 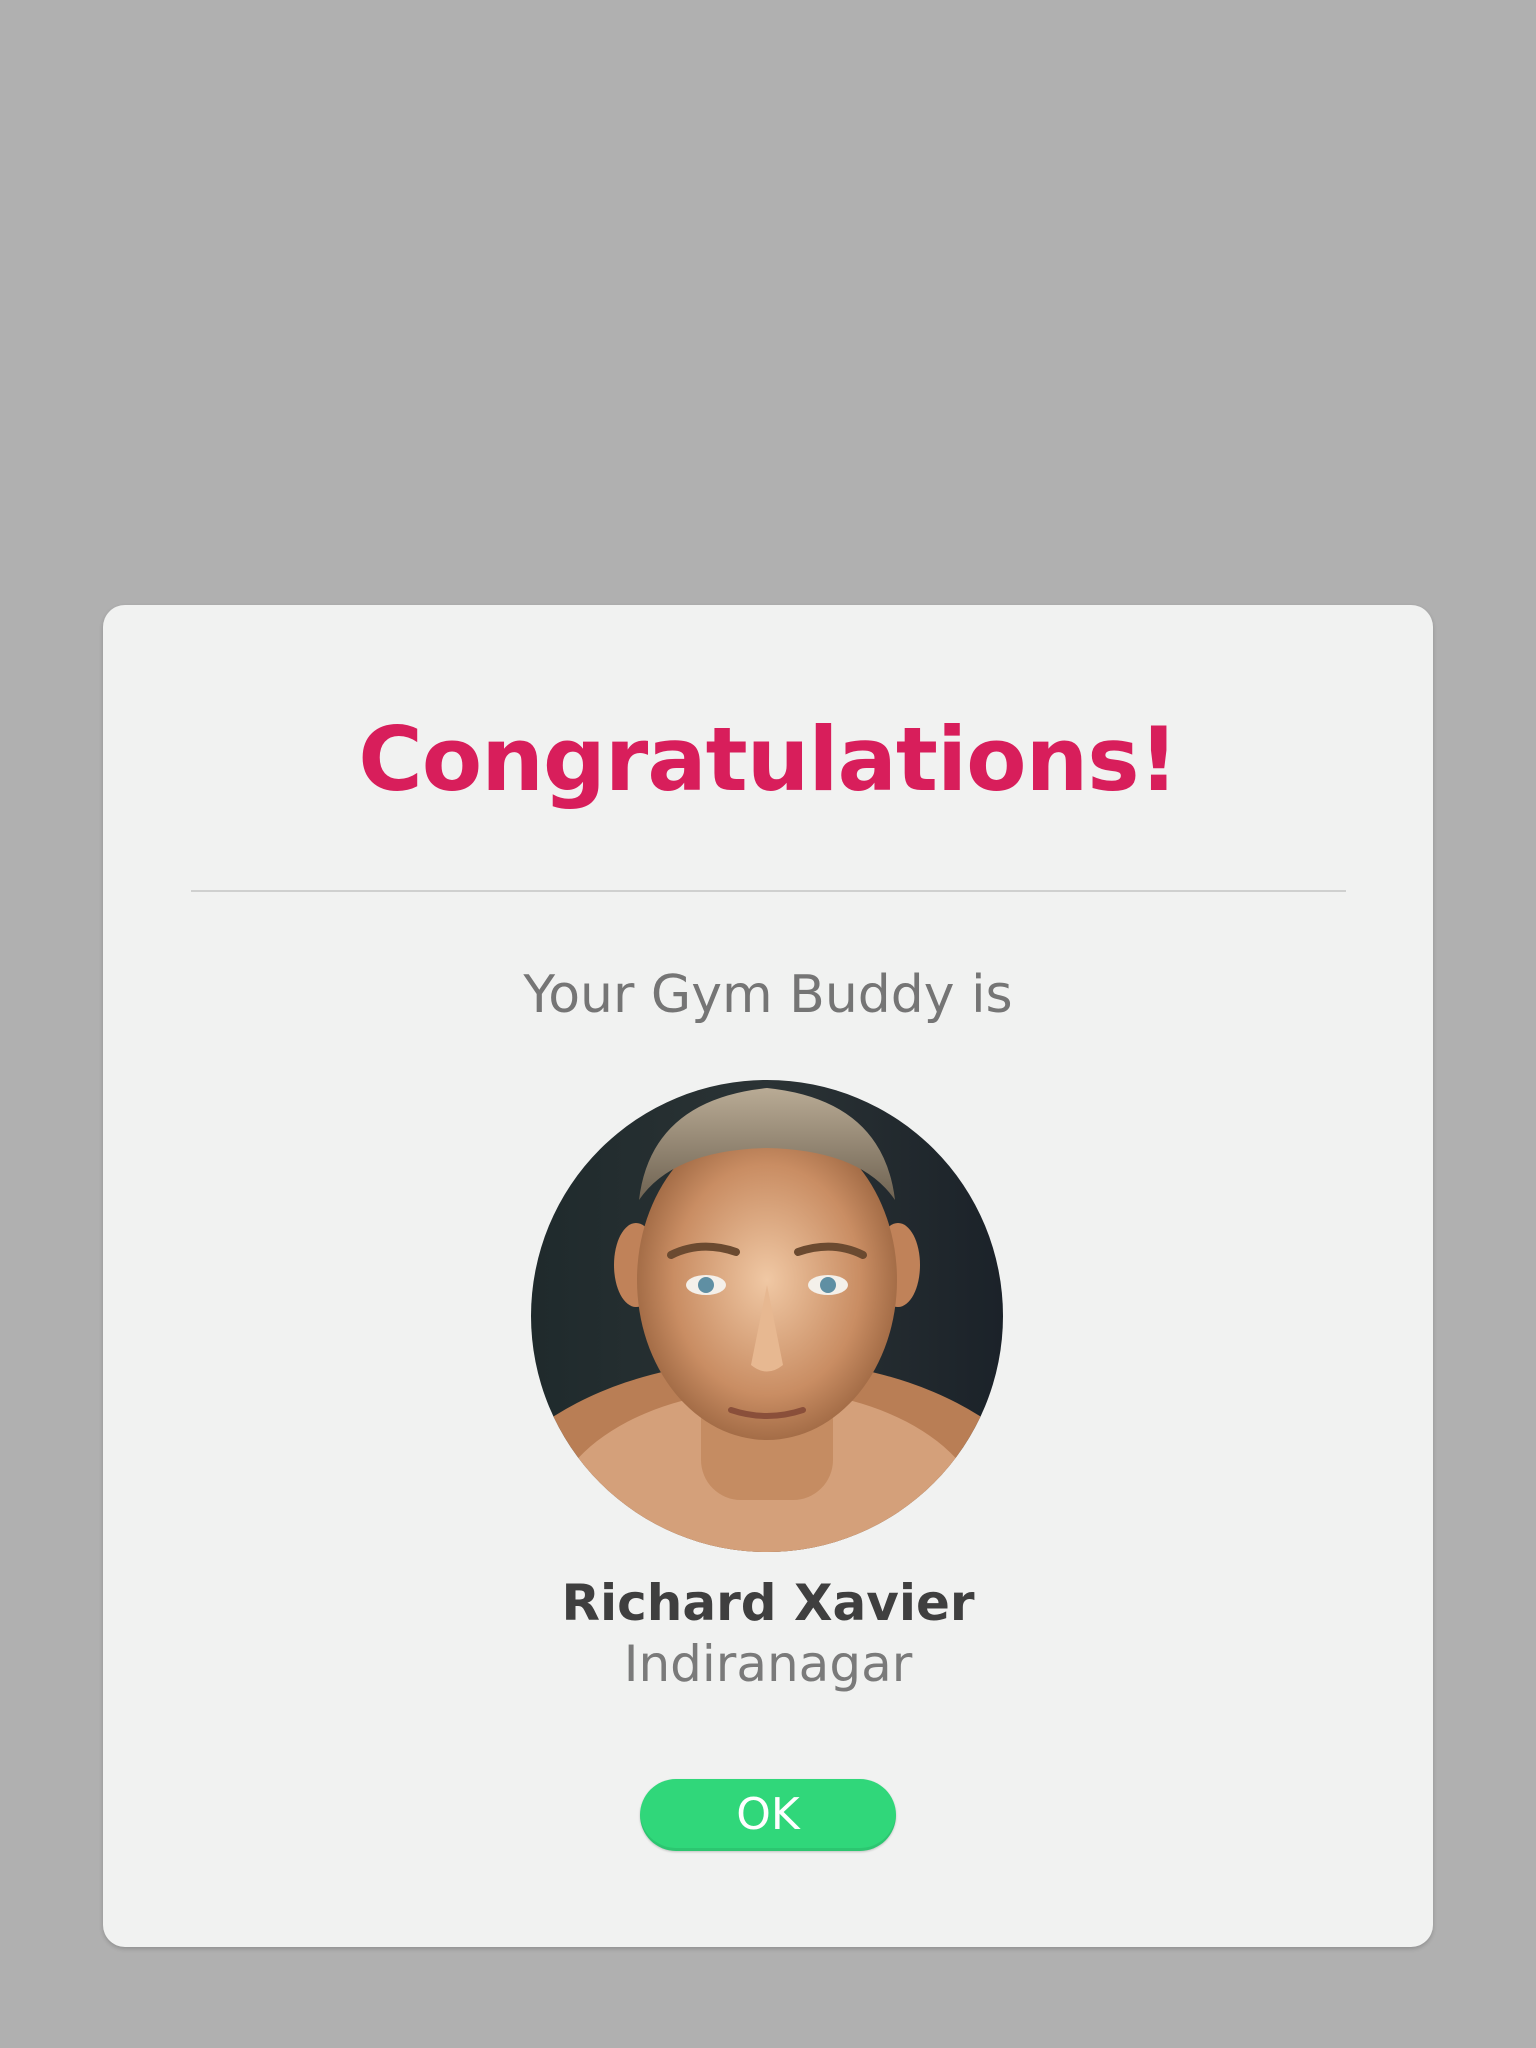 I want to click on ok-button: OK, so click(x=768, y=1815).